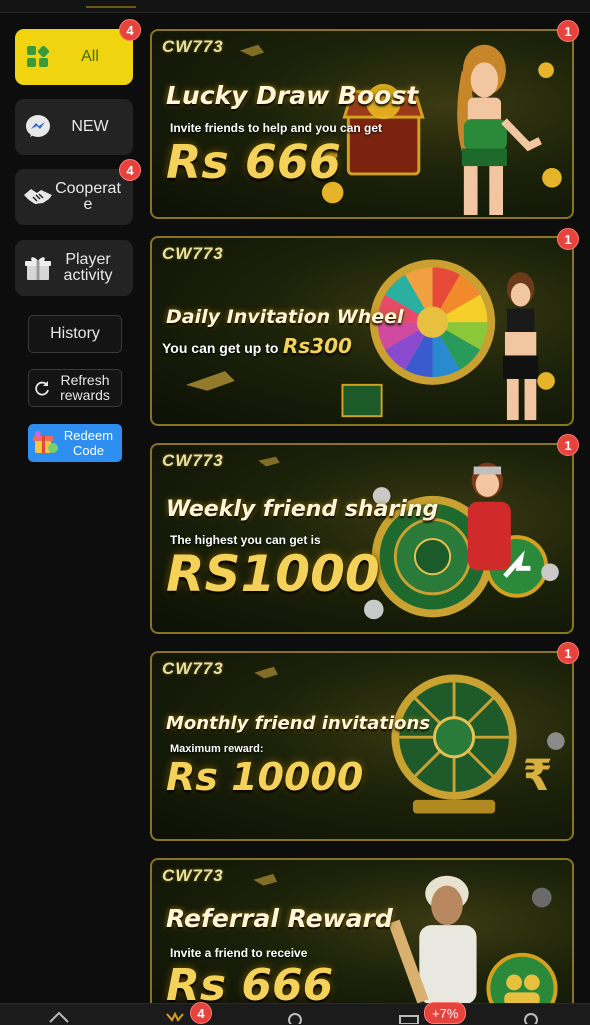 This screenshot has height=1025, width=590. What do you see at coordinates (217, 749) in the screenshot?
I see `banner-subtitle: Maximum reward:` at bounding box center [217, 749].